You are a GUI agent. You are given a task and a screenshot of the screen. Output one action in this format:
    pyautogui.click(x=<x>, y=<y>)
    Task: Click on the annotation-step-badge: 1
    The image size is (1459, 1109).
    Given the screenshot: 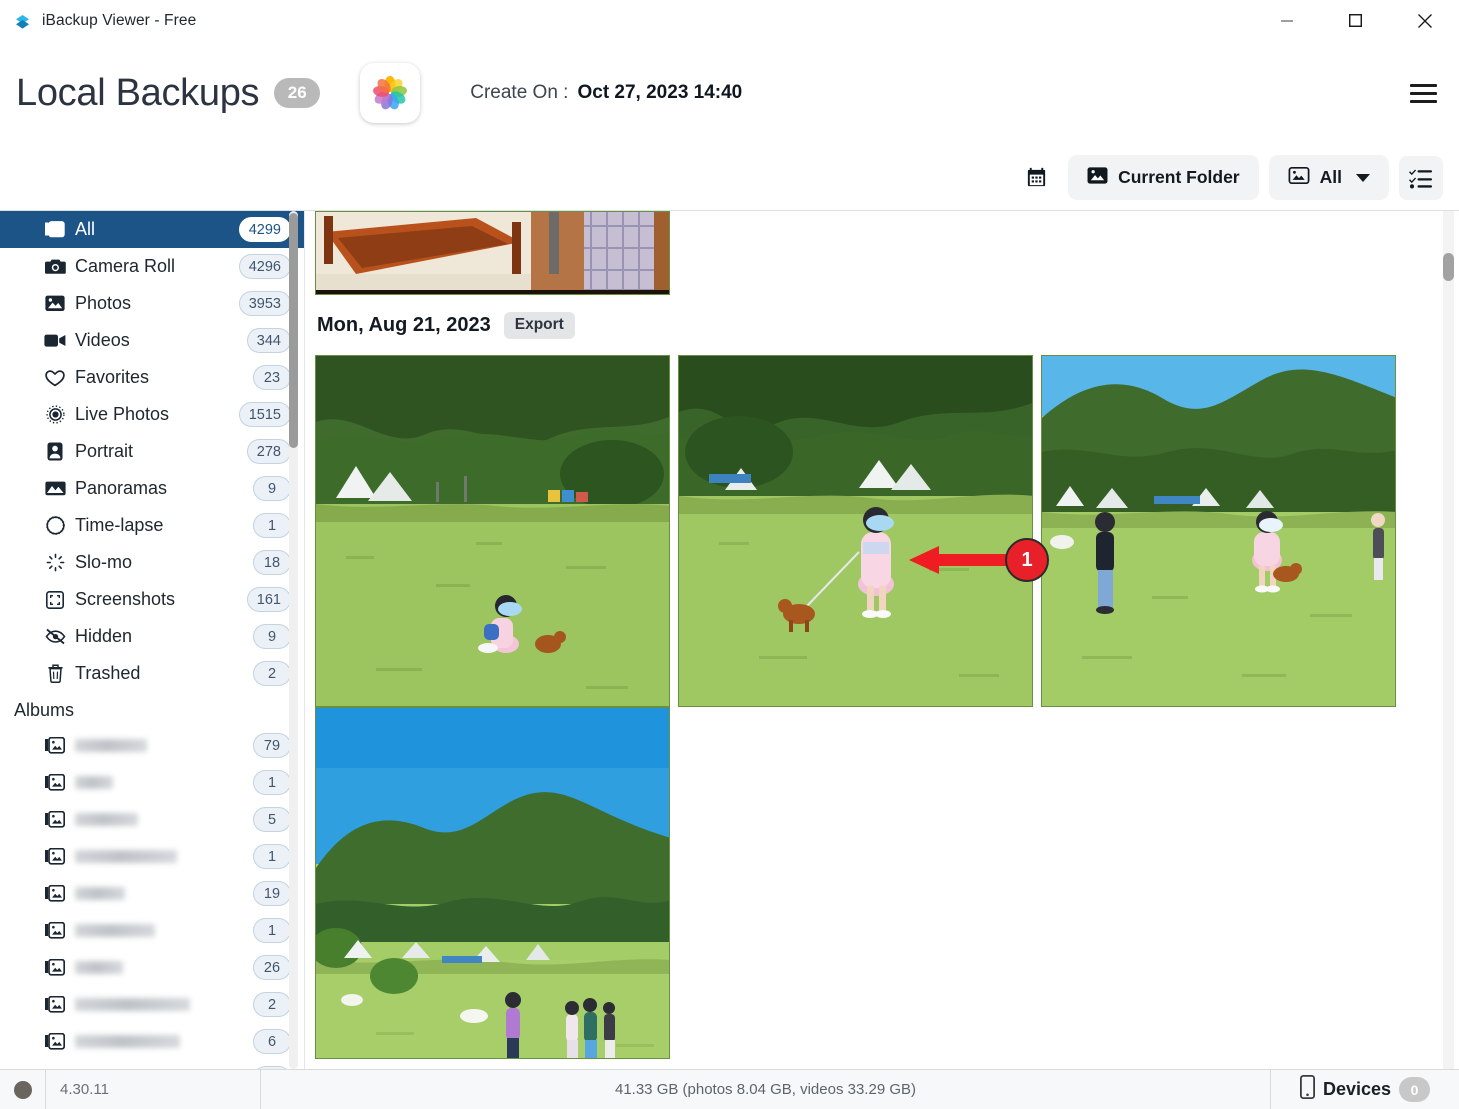 What is the action you would take?
    pyautogui.click(x=1027, y=560)
    